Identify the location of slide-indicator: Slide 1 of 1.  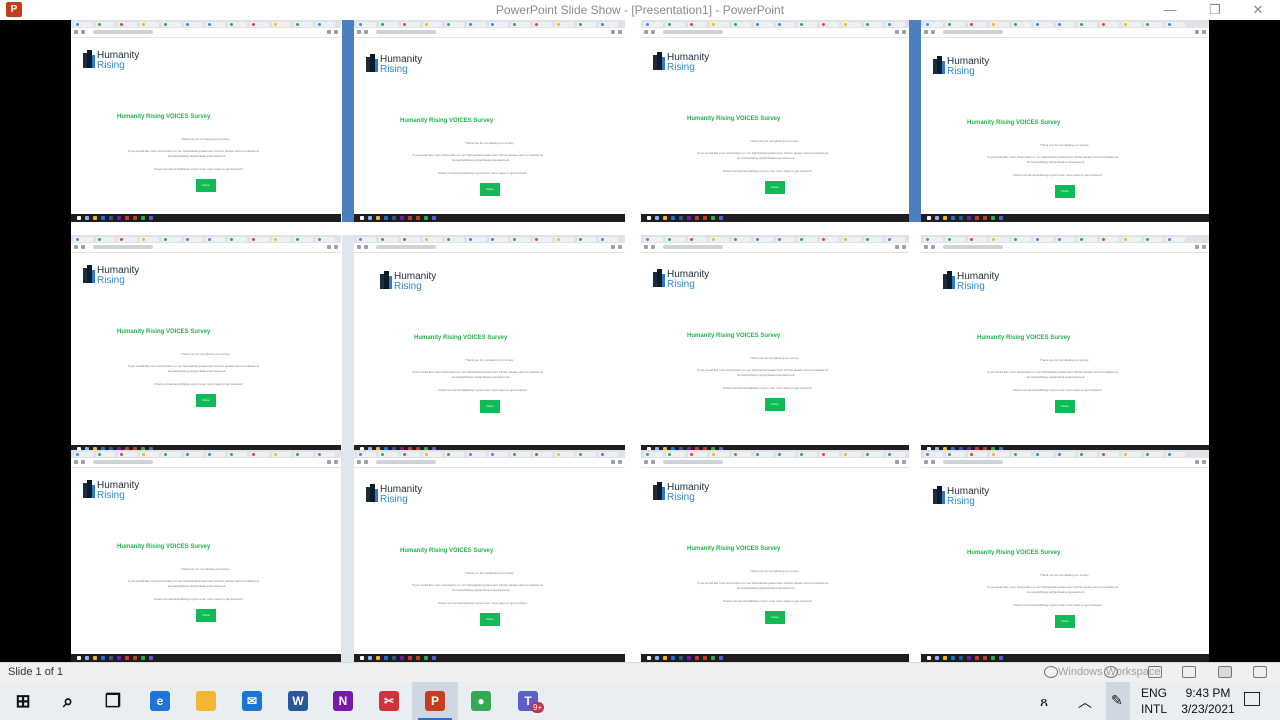
(36, 672).